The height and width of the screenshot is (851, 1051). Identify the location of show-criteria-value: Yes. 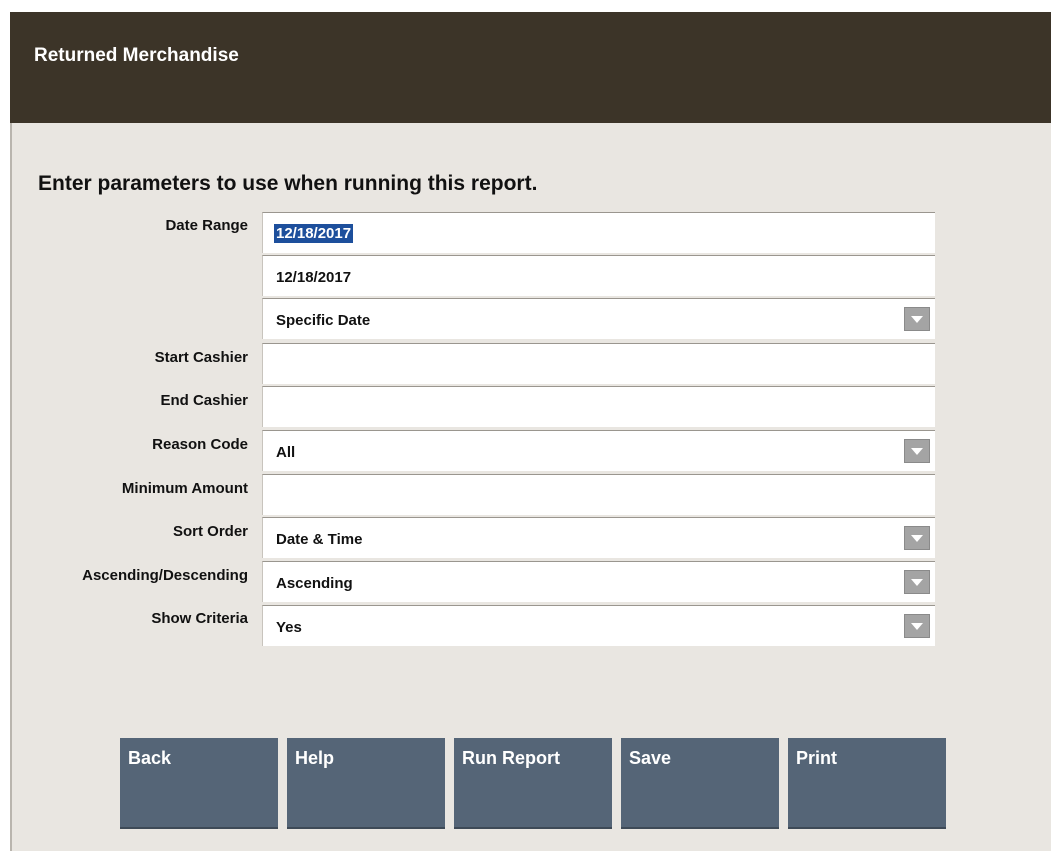
(289, 627).